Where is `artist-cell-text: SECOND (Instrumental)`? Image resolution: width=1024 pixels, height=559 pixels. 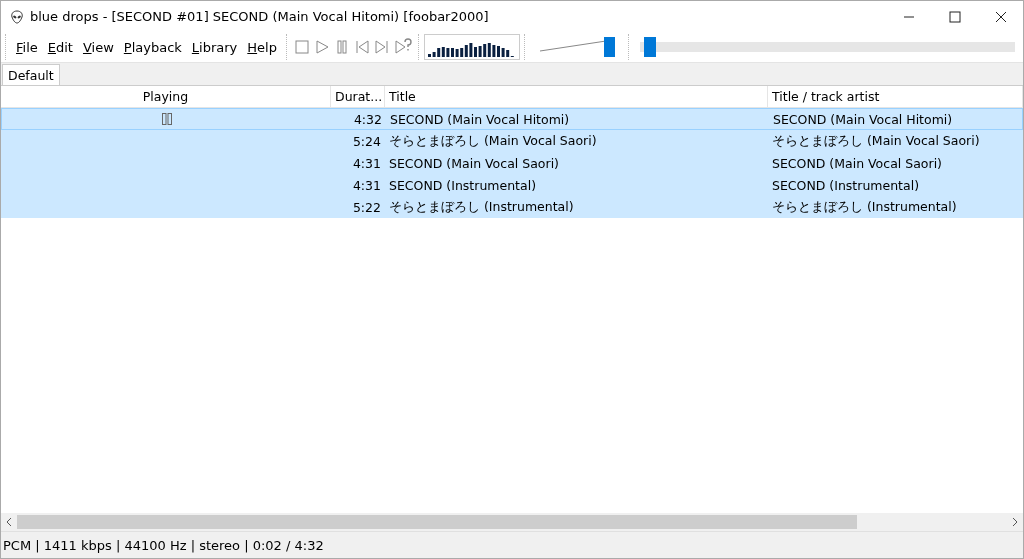
artist-cell-text: SECOND (Instrumental) is located at coordinates (845, 185).